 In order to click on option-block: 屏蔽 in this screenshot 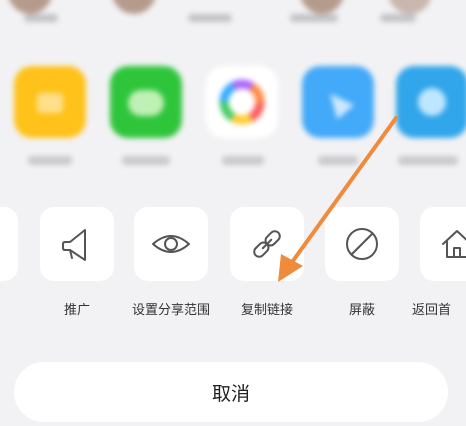, I will do `click(362, 262)`.